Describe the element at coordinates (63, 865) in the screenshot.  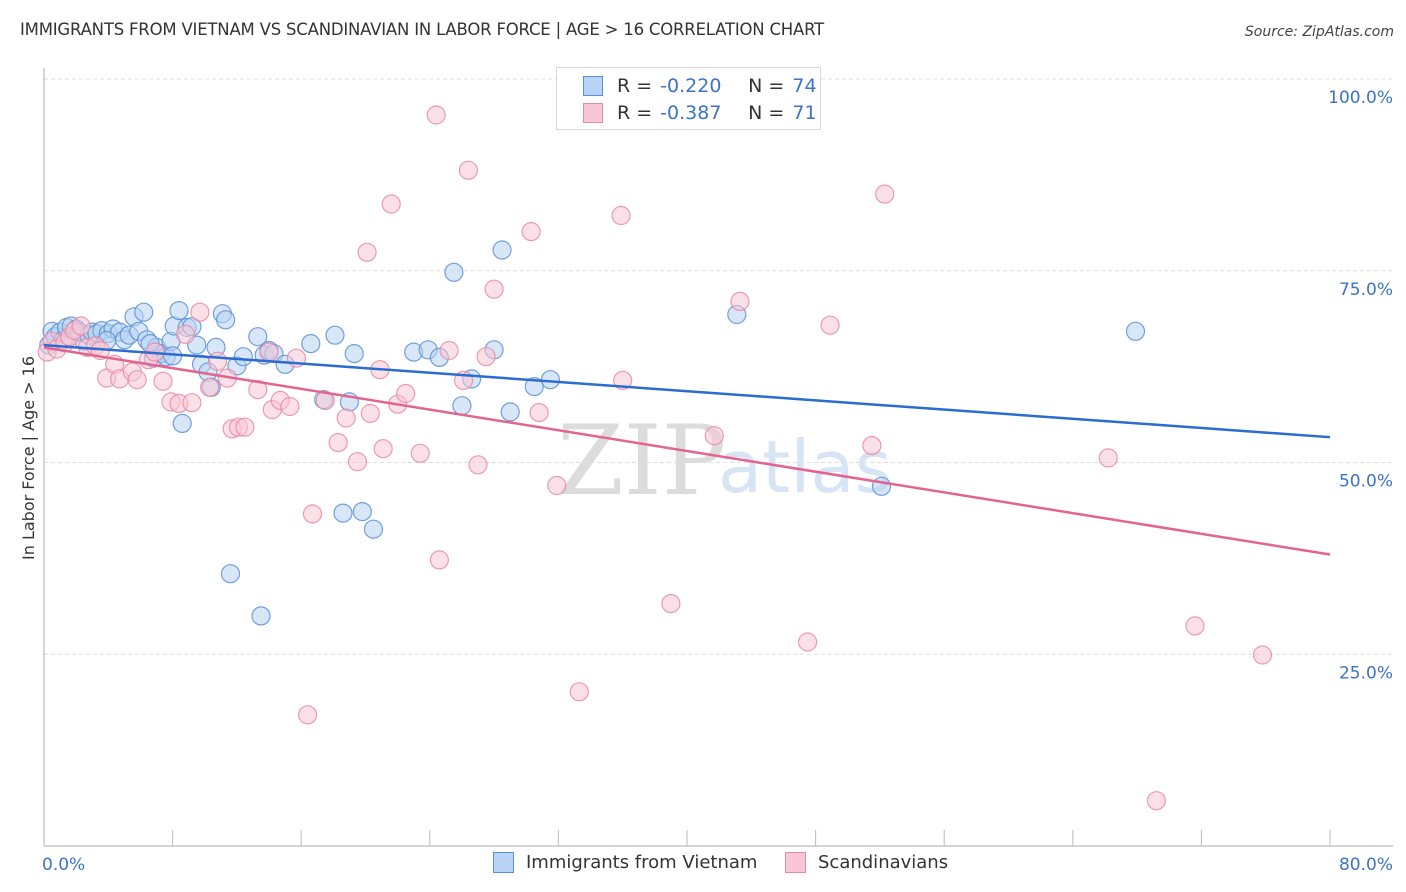
I see `x-tick-label-min: 0.0%` at that location.